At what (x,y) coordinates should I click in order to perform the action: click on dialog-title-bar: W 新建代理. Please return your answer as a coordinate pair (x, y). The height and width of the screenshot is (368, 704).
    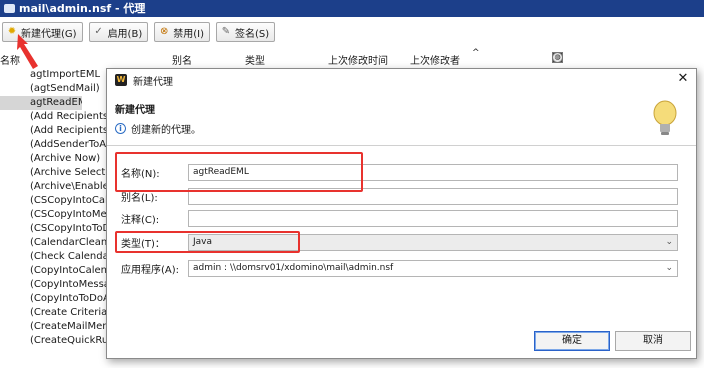
    Looking at the image, I should click on (401, 80).